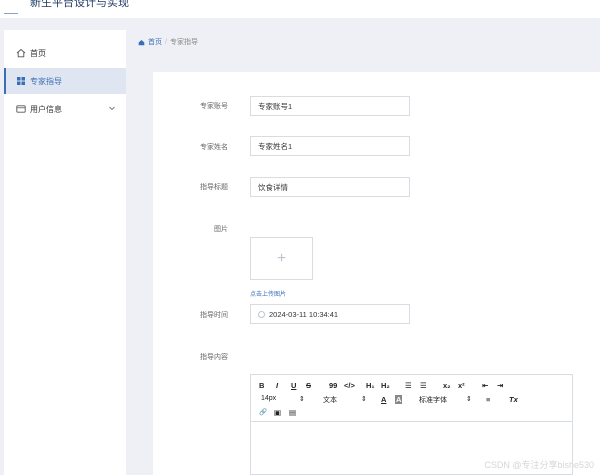 This screenshot has height=475, width=600. Describe the element at coordinates (330, 400) in the screenshot. I see `text-type-select: 文本` at that location.